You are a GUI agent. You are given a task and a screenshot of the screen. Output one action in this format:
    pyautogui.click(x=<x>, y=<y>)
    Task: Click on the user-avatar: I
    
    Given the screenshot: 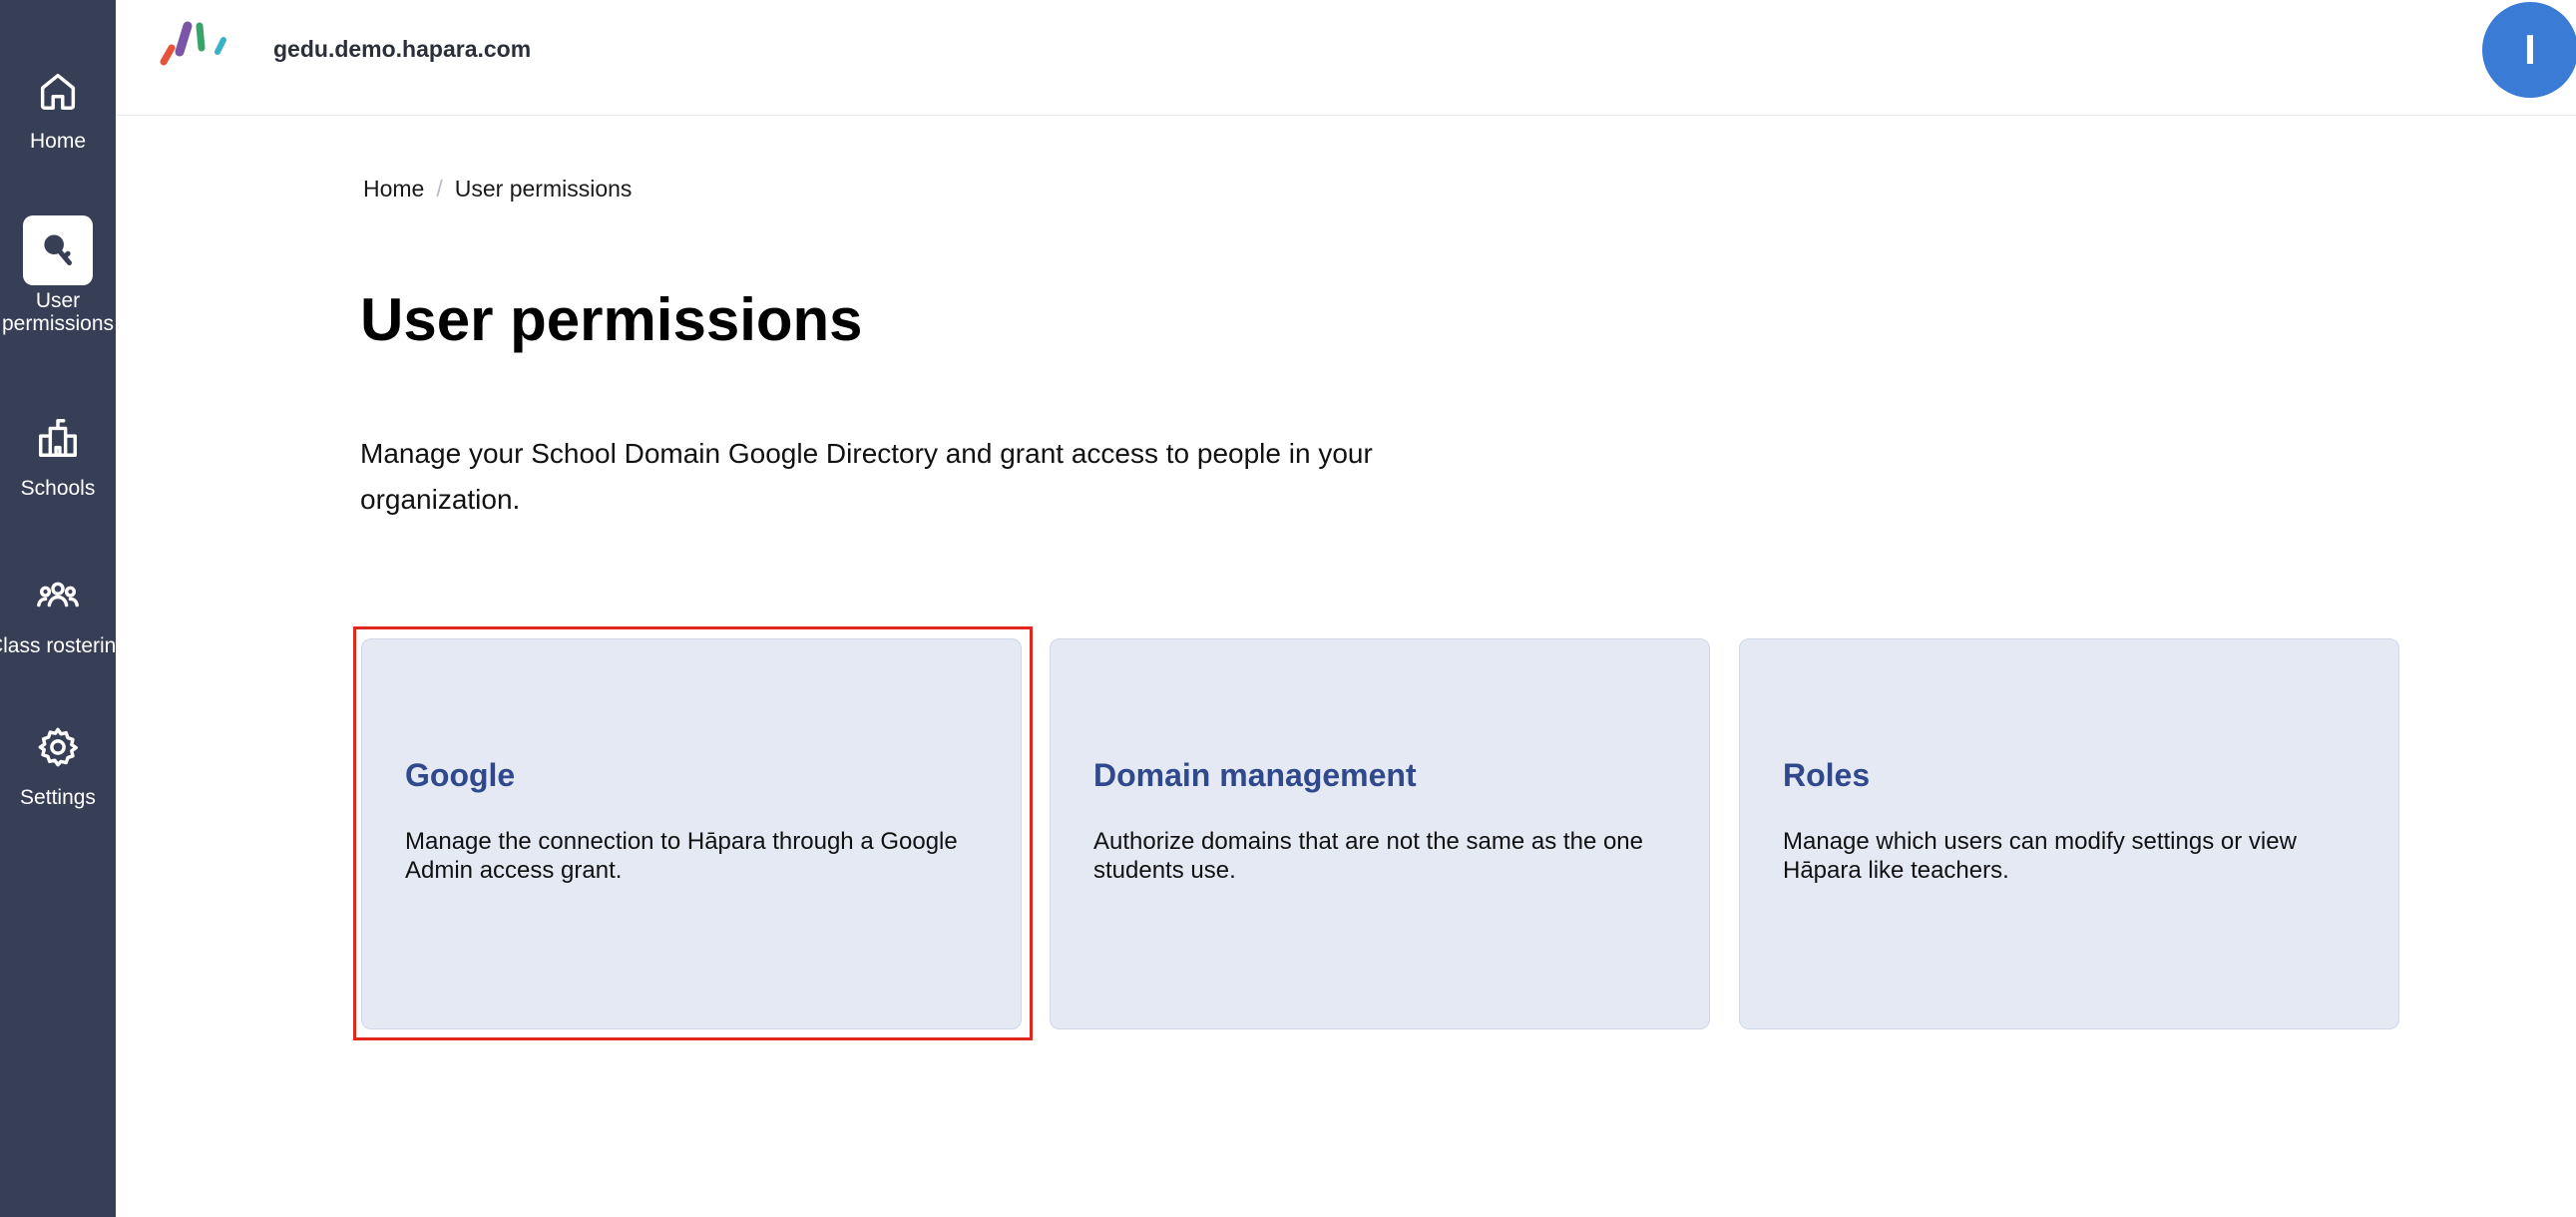 What is the action you would take?
    pyautogui.click(x=2529, y=50)
    